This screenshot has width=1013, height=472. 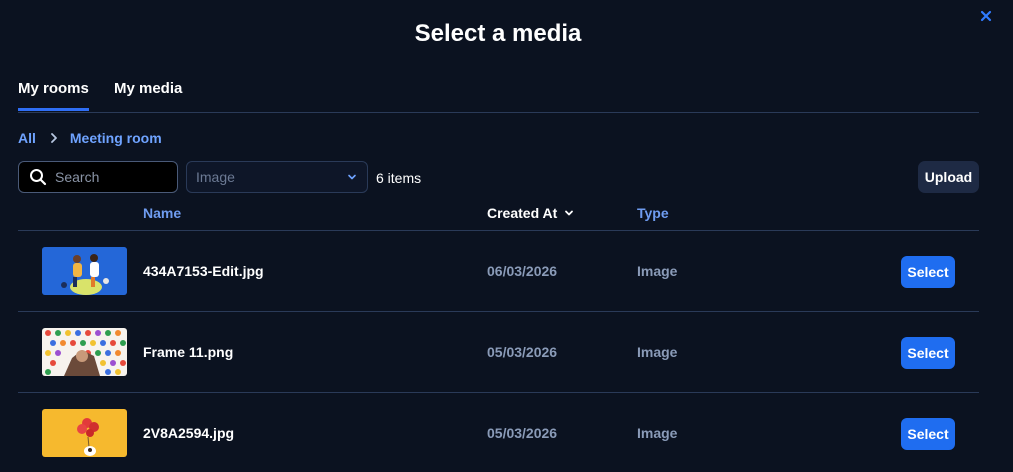 I want to click on column-header-created-at-label: Created At, so click(x=522, y=213).